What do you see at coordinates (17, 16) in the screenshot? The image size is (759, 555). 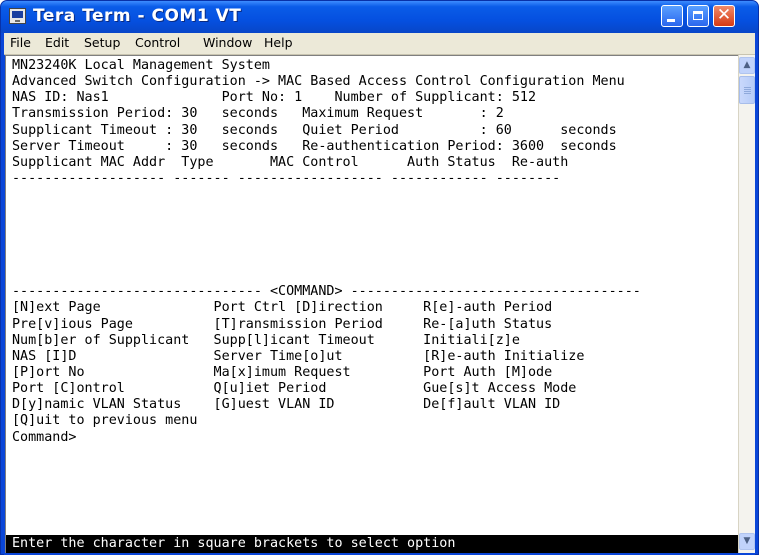 I see `tera-term-app-icon` at bounding box center [17, 16].